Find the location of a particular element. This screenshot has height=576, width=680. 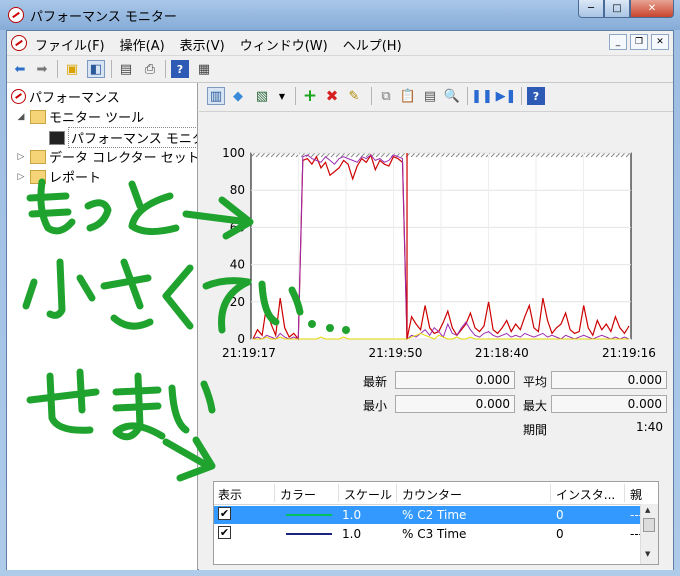

x-tick-label: 21:18:40 is located at coordinates (502, 352).